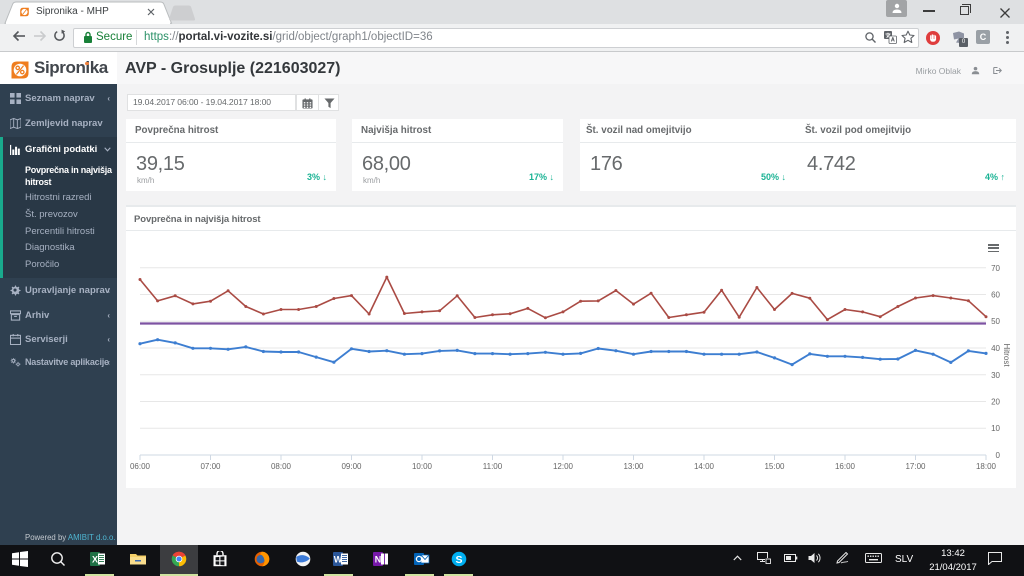 This screenshot has height=576, width=1024. I want to click on svg-text: 06:00, so click(140, 466).